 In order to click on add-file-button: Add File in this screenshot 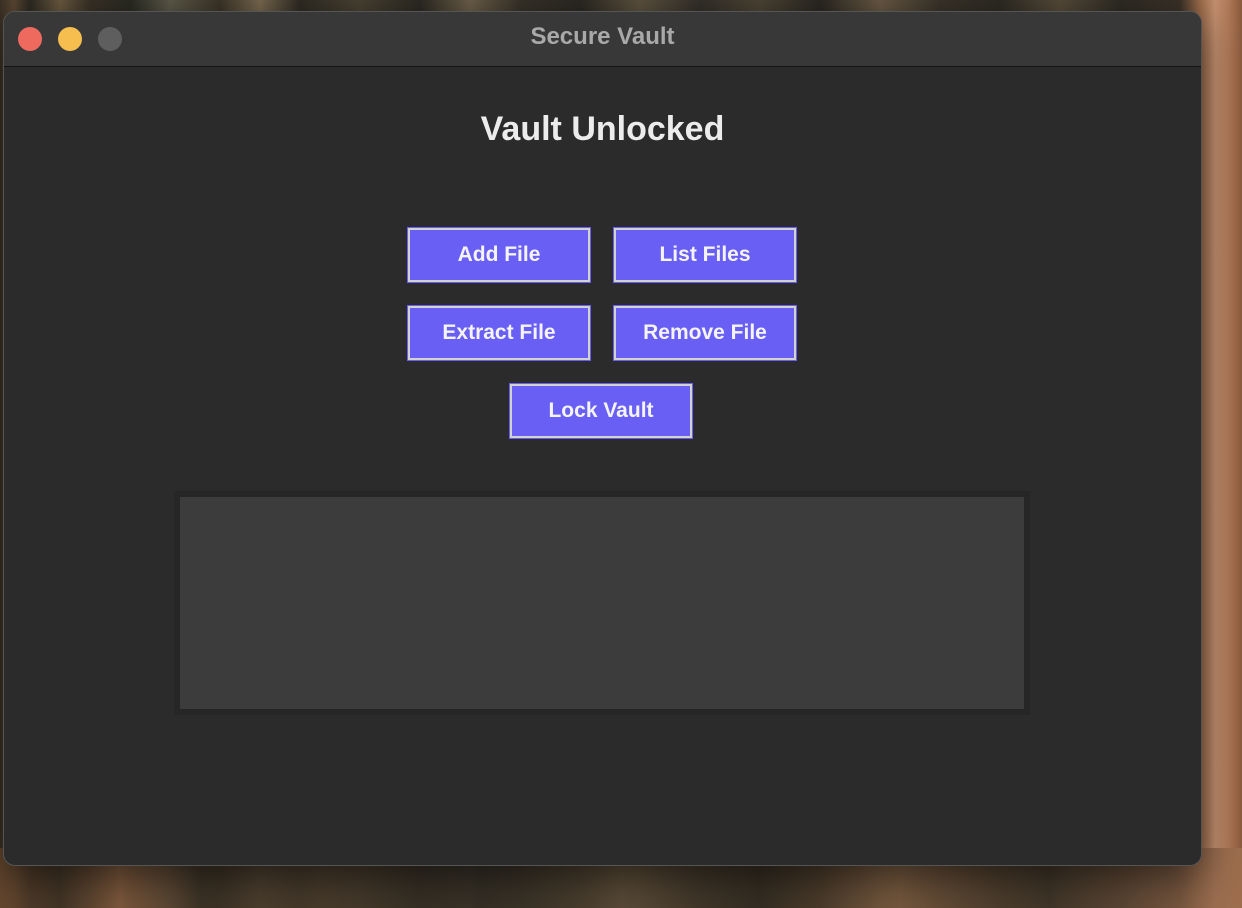, I will do `click(499, 255)`.